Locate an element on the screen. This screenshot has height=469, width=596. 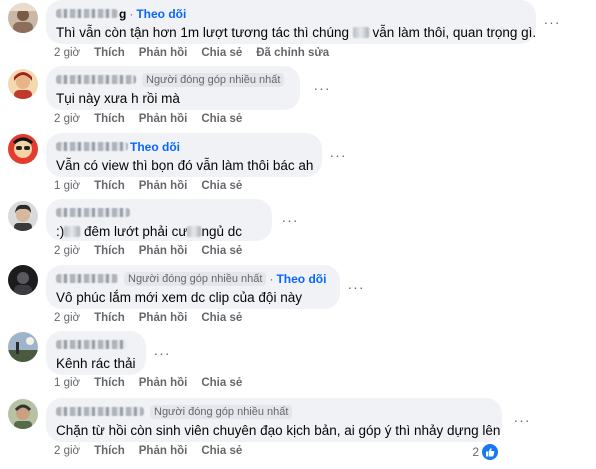
like-reaction-icon is located at coordinates (490, 452).